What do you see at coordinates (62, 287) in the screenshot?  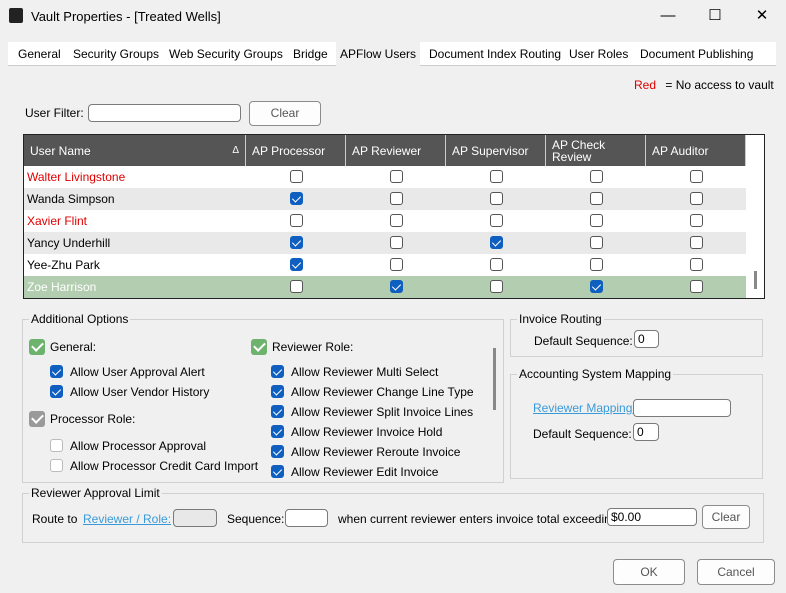 I see `user-name: Zoe Harrison` at bounding box center [62, 287].